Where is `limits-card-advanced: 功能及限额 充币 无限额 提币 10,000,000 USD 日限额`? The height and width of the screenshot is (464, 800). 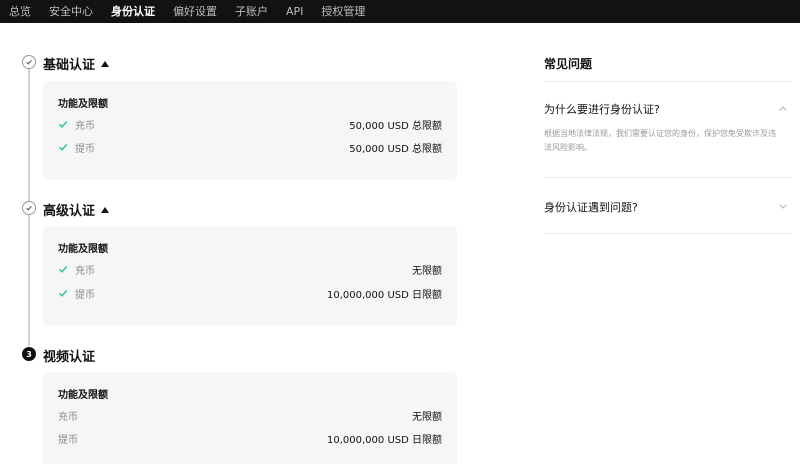
limits-card-advanced: 功能及限额 充币 无限额 提币 10,000,000 USD 日限额 is located at coordinates (250, 276).